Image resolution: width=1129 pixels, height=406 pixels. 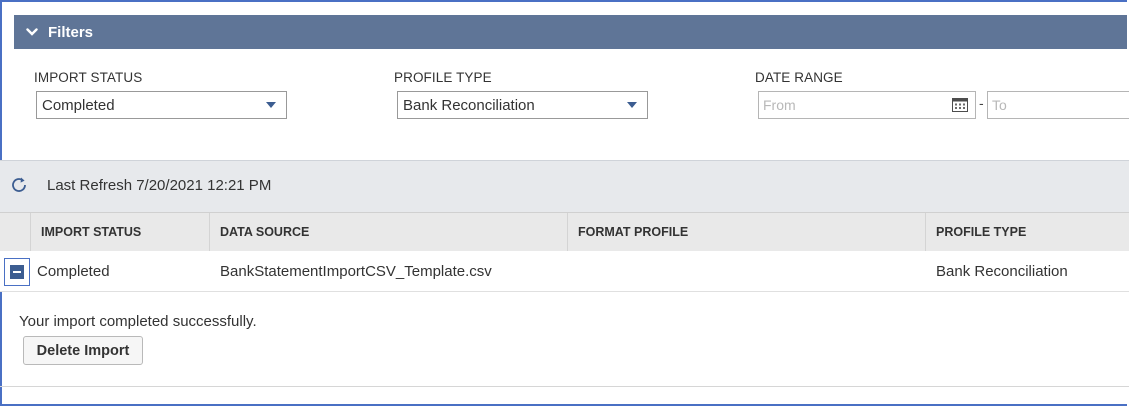 What do you see at coordinates (32, 32) in the screenshot?
I see `chevron-down-icon` at bounding box center [32, 32].